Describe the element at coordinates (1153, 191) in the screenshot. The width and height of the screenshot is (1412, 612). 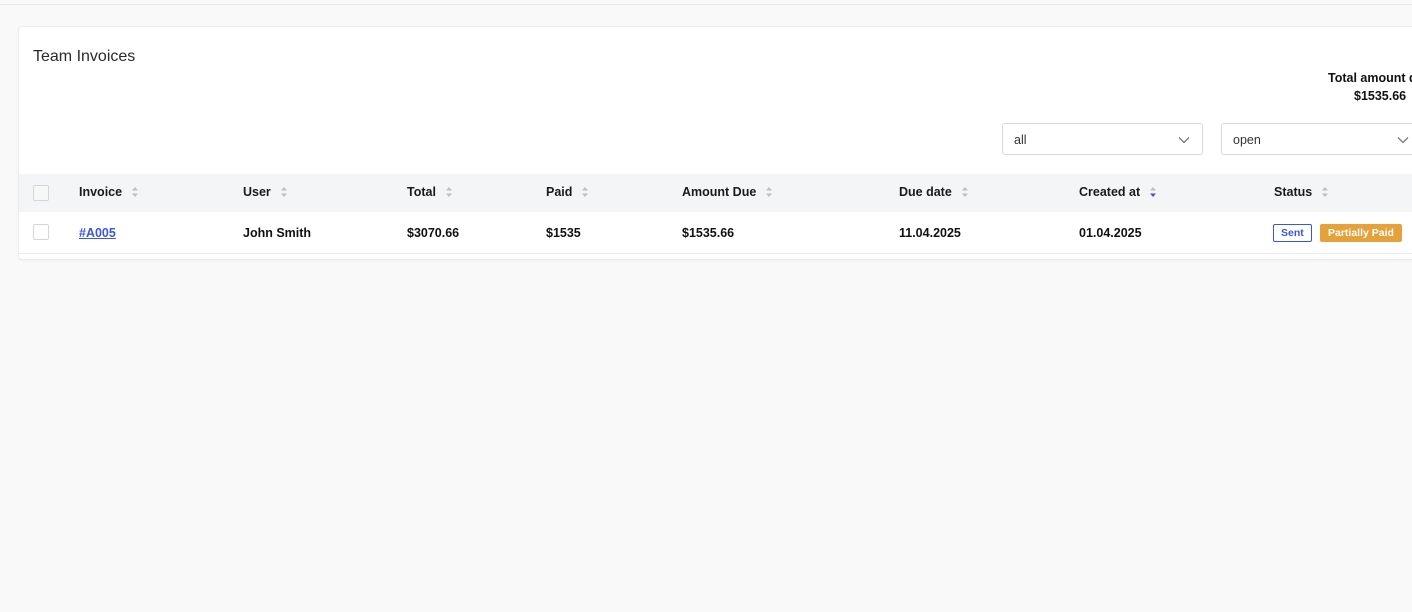
I see `sort-desc-icon` at that location.